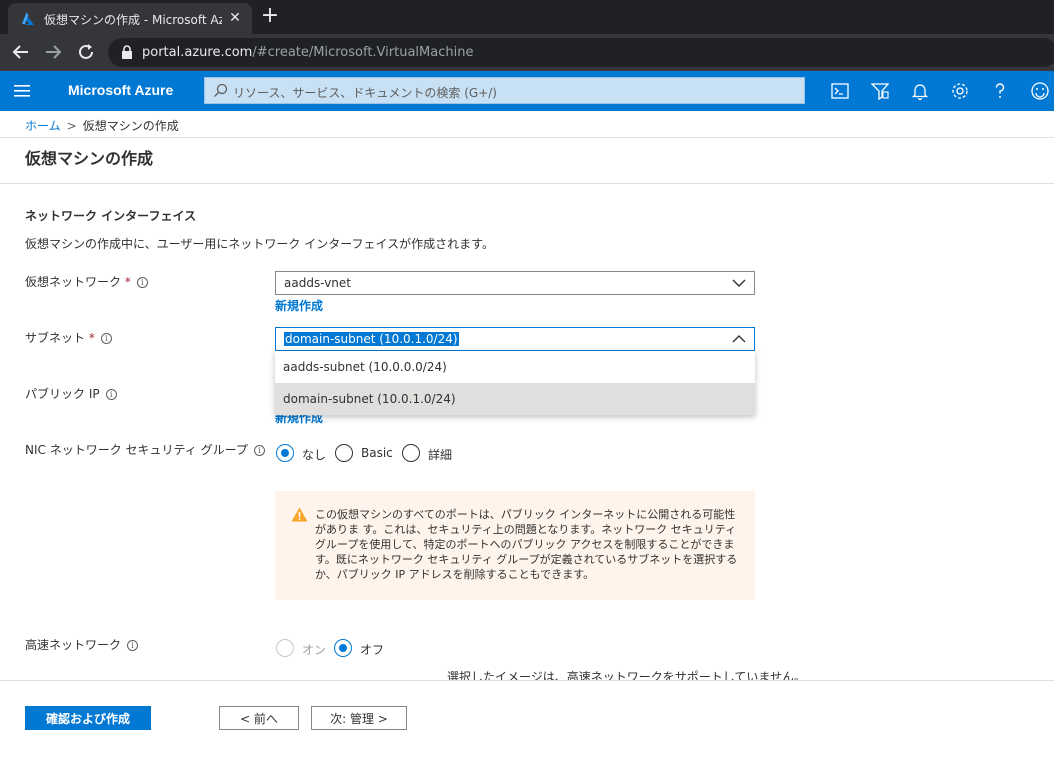 Image resolution: width=1054 pixels, height=760 pixels. I want to click on cloud-shell-icon, so click(840, 91).